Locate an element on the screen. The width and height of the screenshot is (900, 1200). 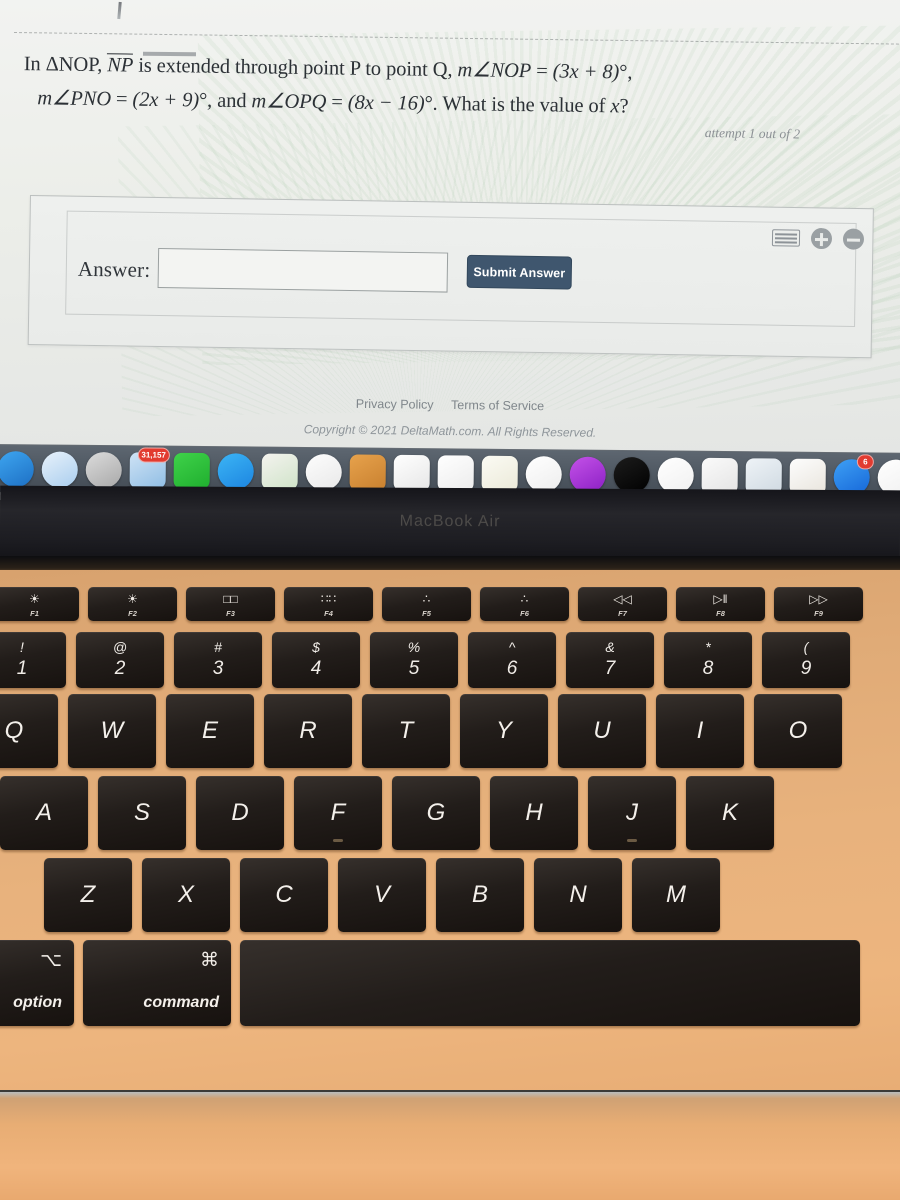
key-e: E is located at coordinates (210, 731).